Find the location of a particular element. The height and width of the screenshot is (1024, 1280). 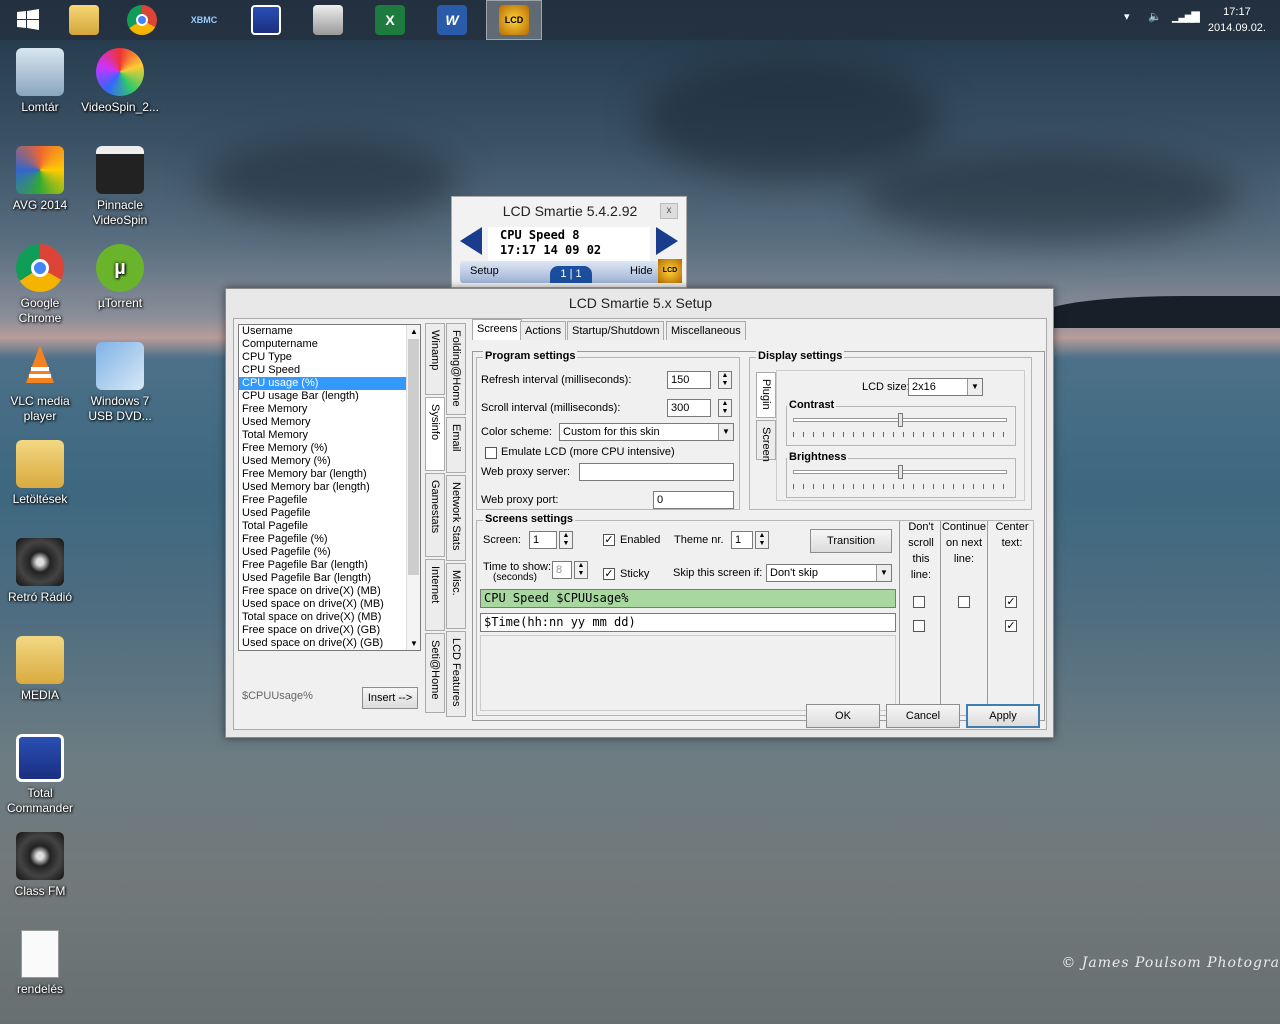

list-item: CPU usage Bar (length) is located at coordinates (329, 396).